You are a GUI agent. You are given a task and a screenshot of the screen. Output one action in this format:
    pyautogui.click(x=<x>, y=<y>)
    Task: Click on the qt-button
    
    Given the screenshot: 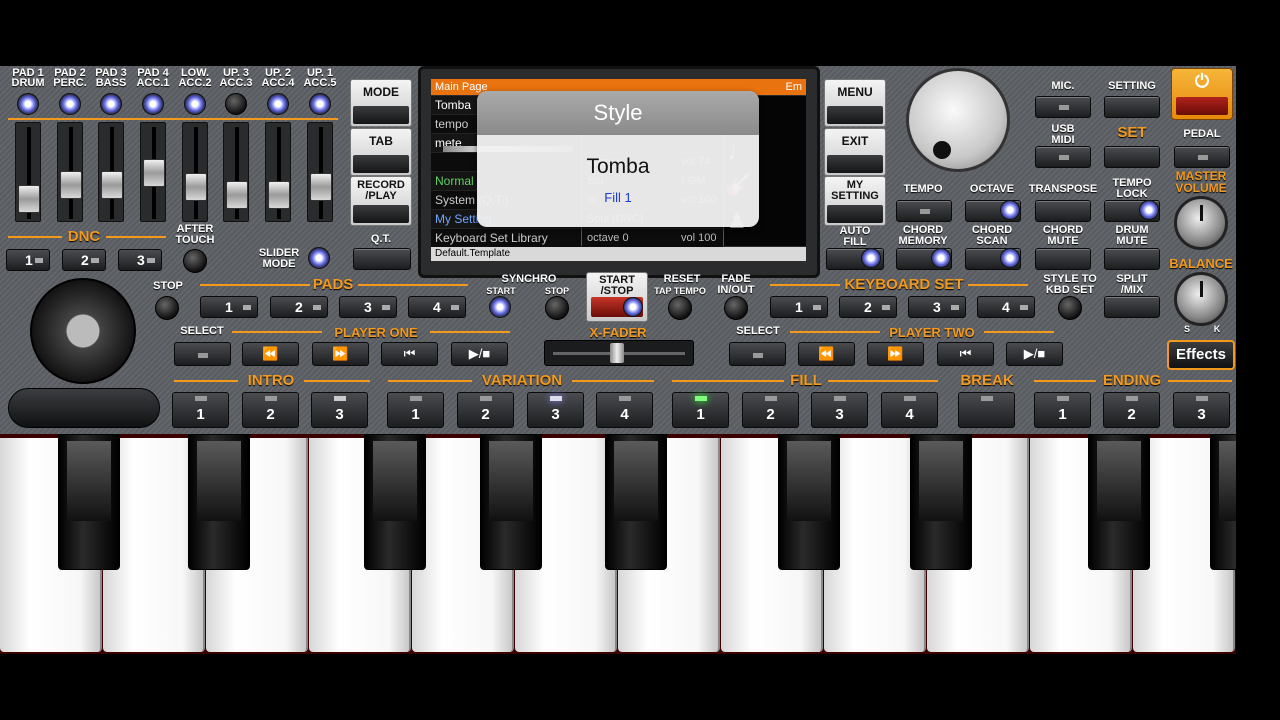 What is the action you would take?
    pyautogui.click(x=382, y=259)
    